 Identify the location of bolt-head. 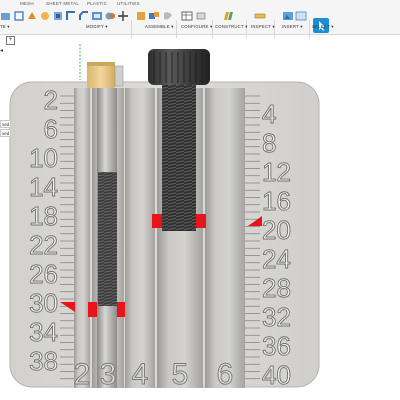
(179, 67).